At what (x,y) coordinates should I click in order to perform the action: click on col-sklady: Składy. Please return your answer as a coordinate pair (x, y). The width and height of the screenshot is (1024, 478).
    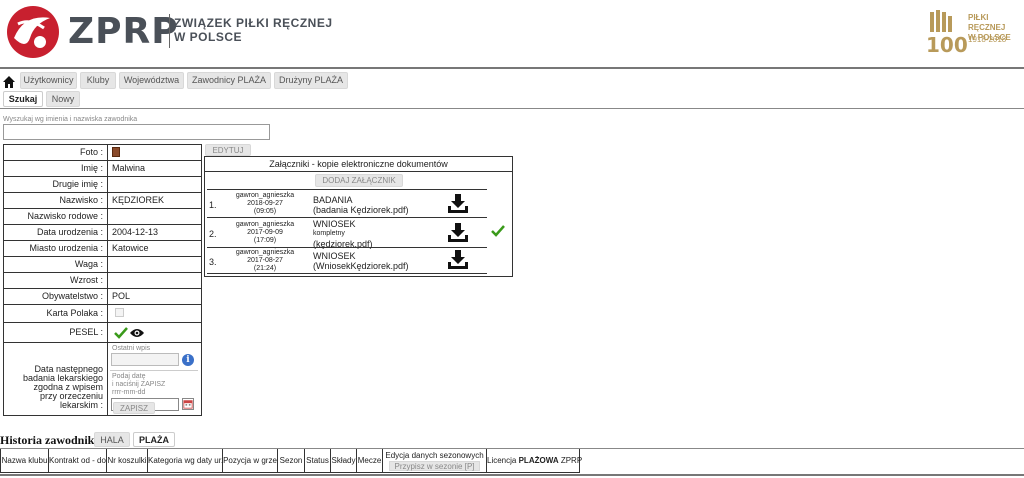
    Looking at the image, I should click on (344, 460).